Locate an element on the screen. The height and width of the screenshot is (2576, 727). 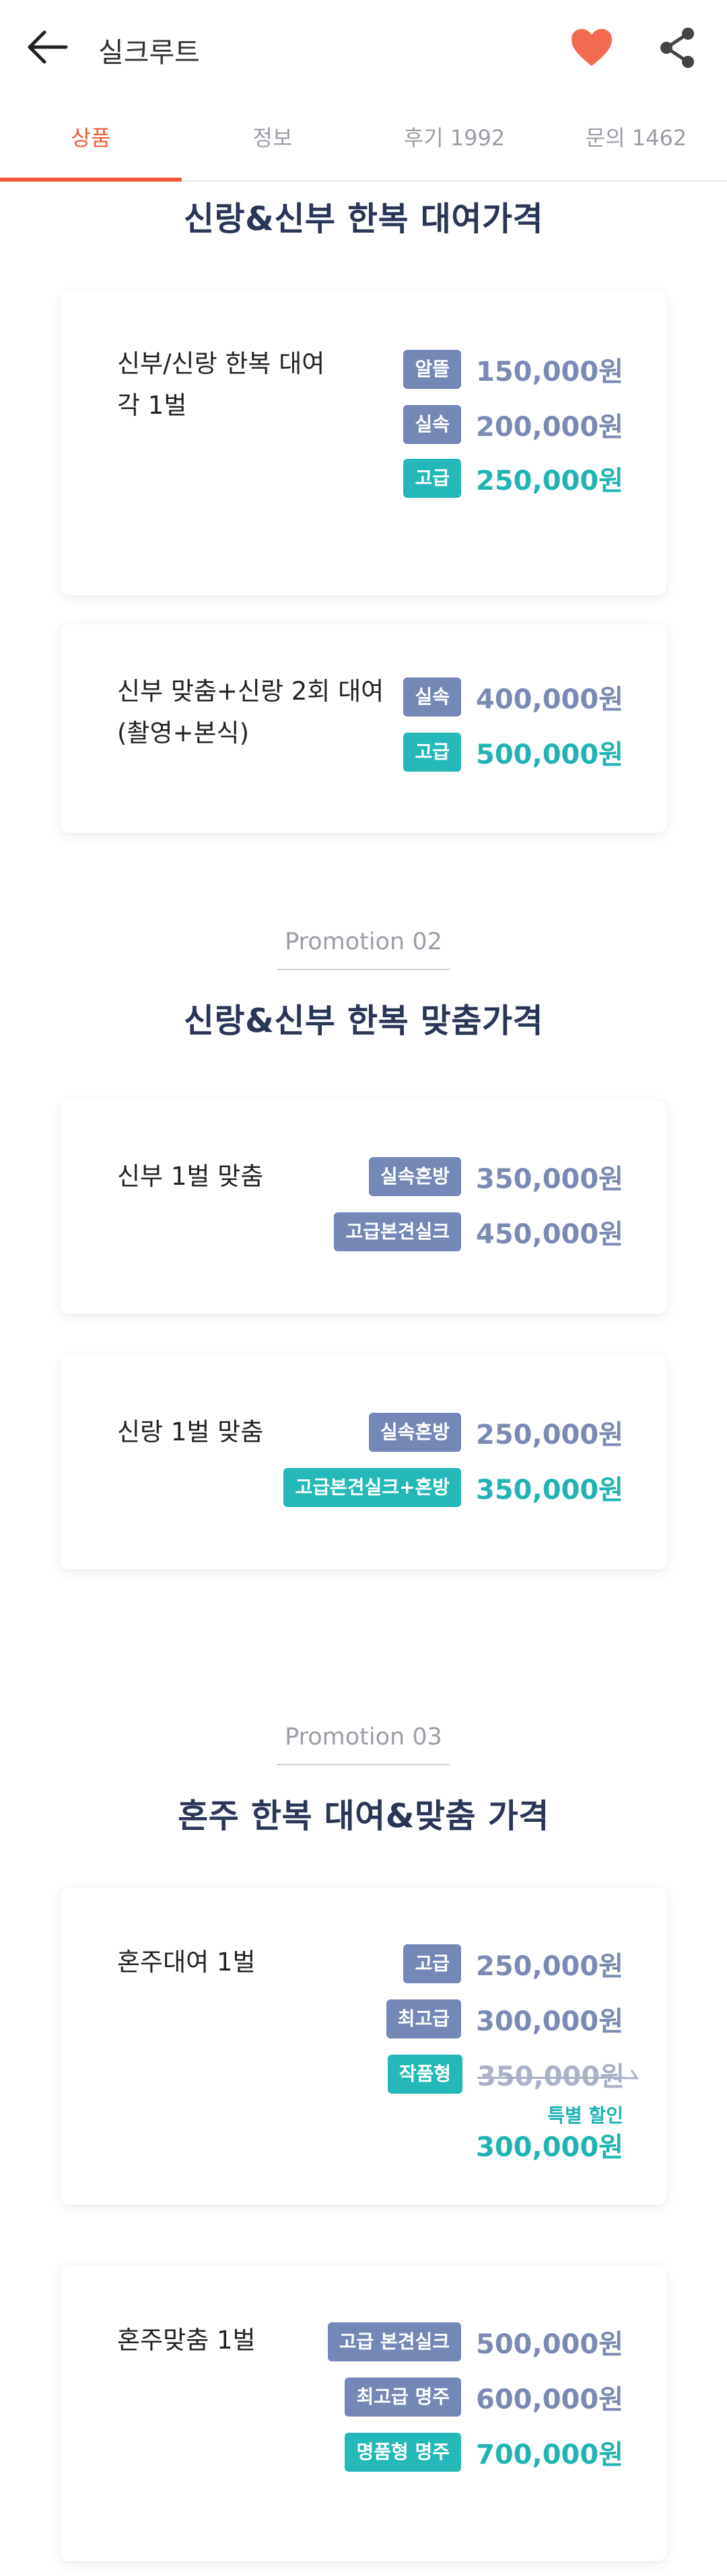
price-row: 실속혼방 250,000원 is located at coordinates (495, 1432).